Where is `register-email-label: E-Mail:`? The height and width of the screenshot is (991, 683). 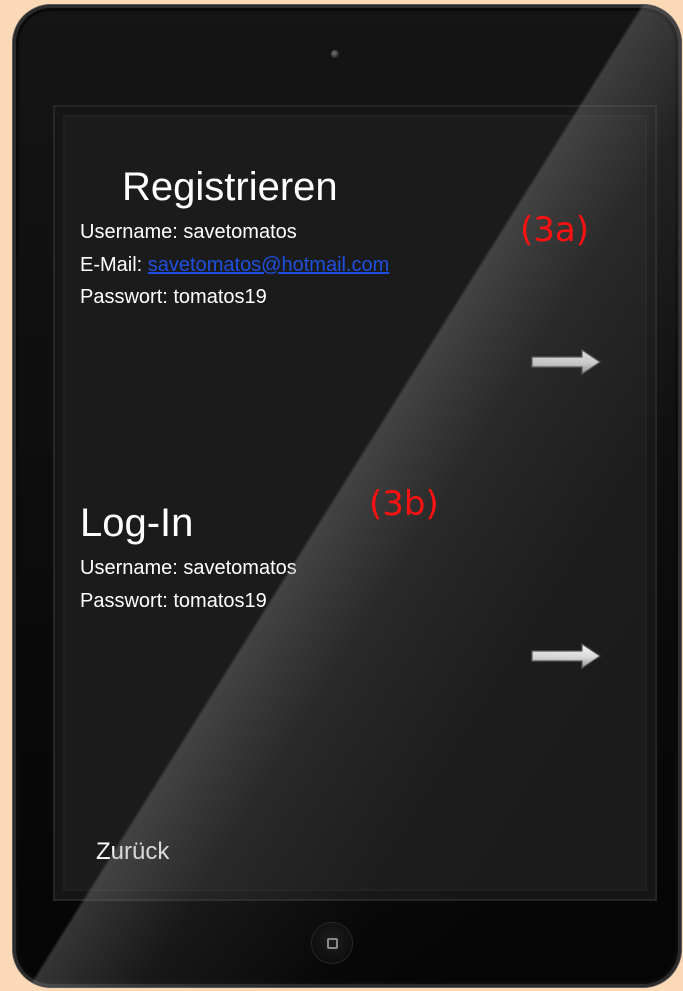 register-email-label: E-Mail: is located at coordinates (114, 265).